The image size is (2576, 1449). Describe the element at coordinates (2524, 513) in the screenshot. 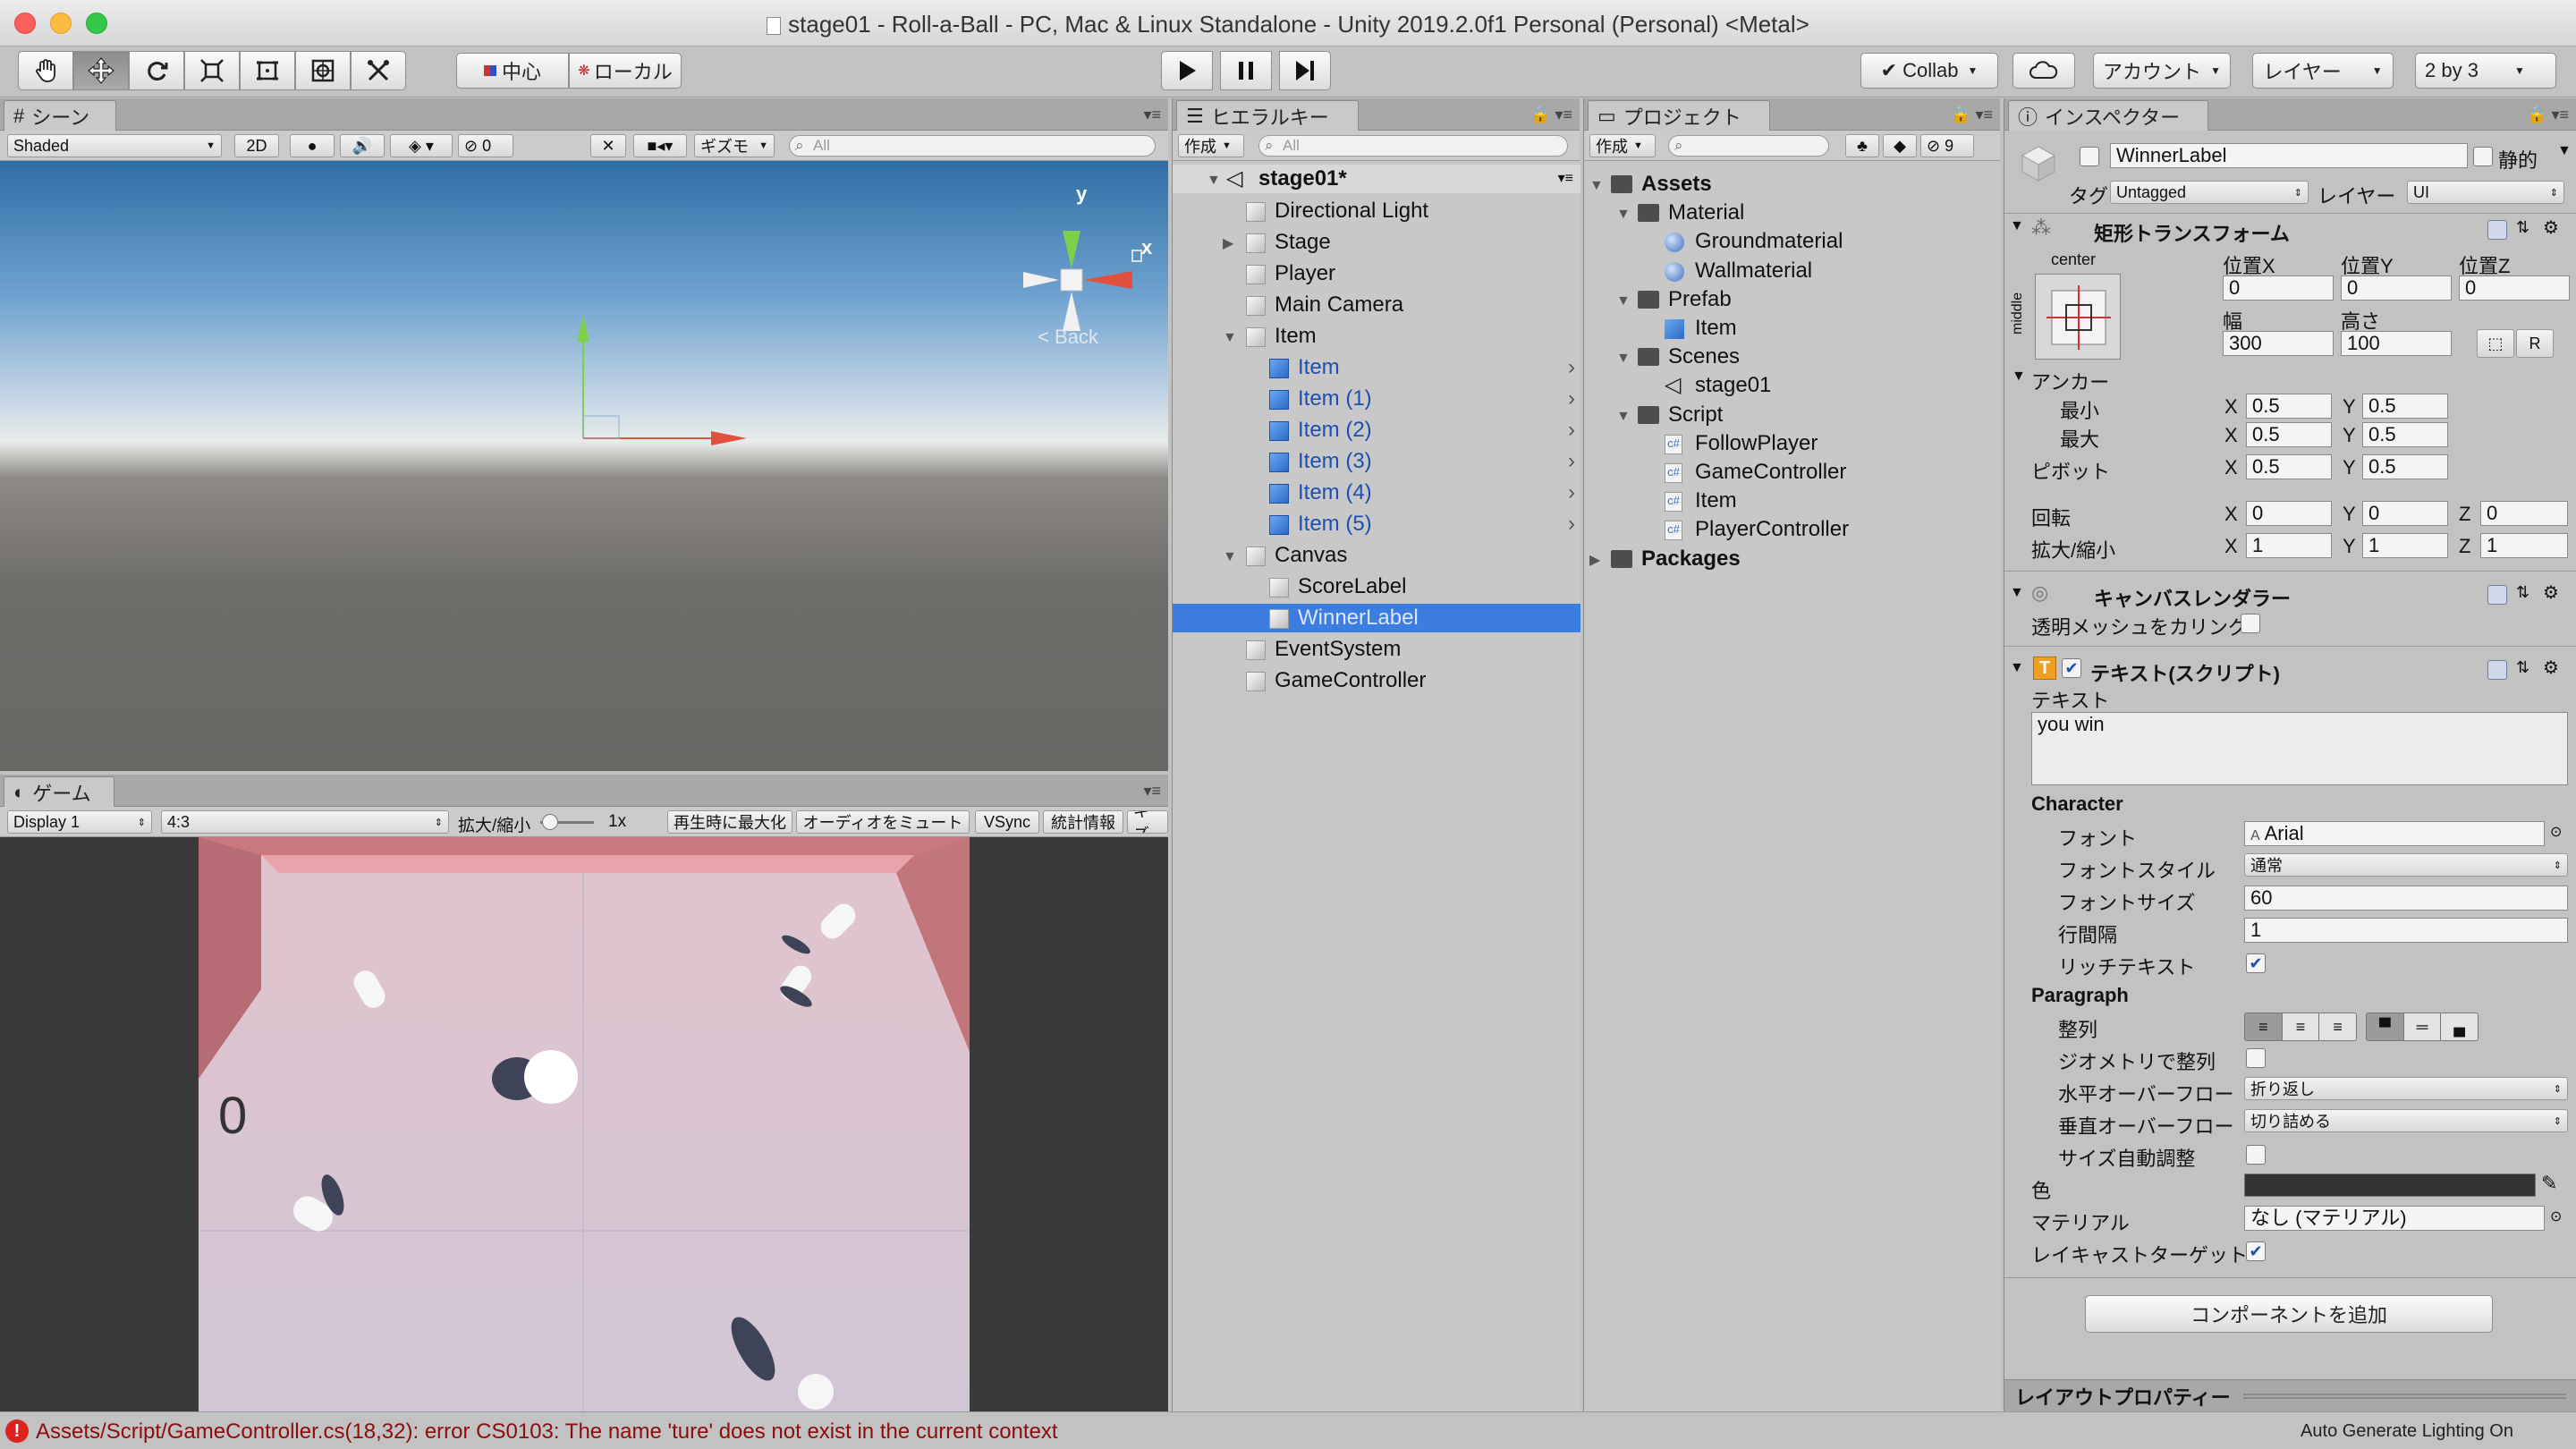

I see `rotation-z-input: 0` at that location.